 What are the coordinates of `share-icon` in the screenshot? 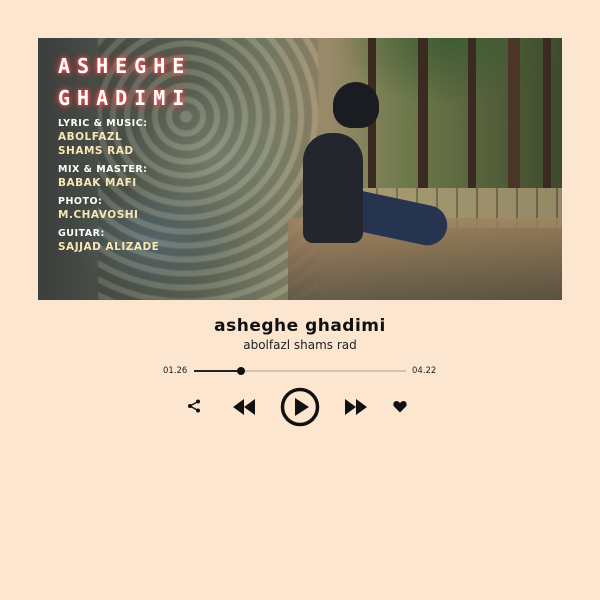 It's located at (194, 406).